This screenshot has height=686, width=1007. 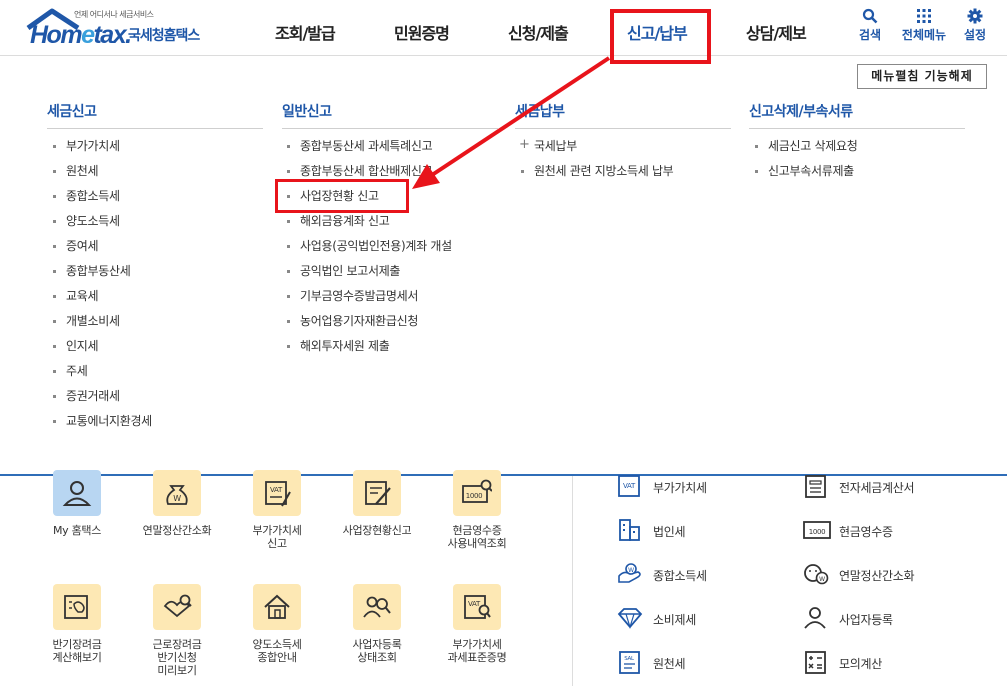 What do you see at coordinates (474, 604) in the screenshot?
I see `svg-text: VAT` at bounding box center [474, 604].